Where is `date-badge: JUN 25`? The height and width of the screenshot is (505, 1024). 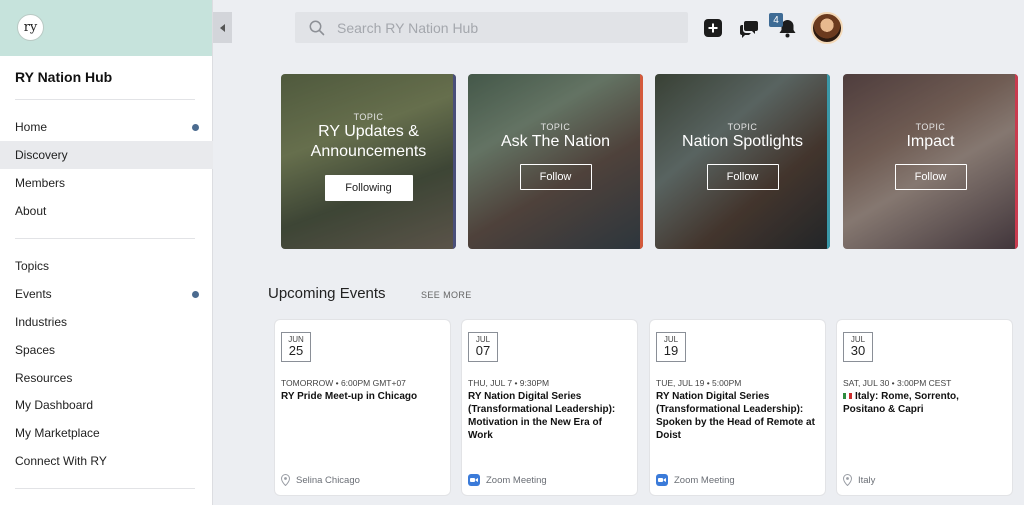
date-badge: JUN 25 is located at coordinates (296, 347).